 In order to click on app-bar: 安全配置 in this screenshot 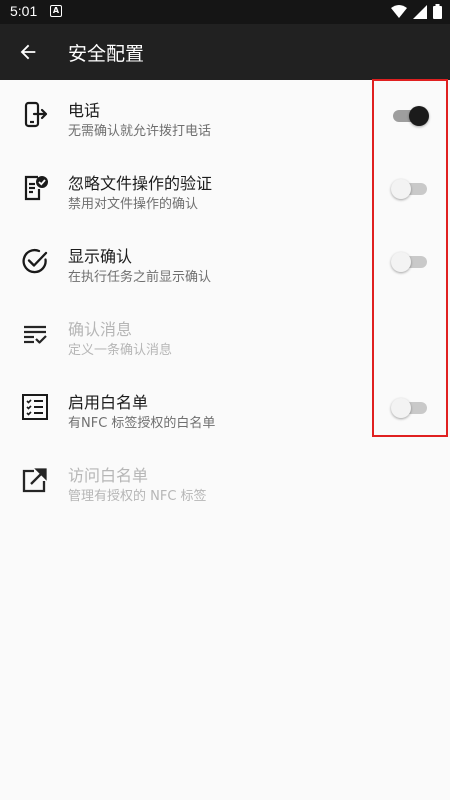, I will do `click(225, 52)`.